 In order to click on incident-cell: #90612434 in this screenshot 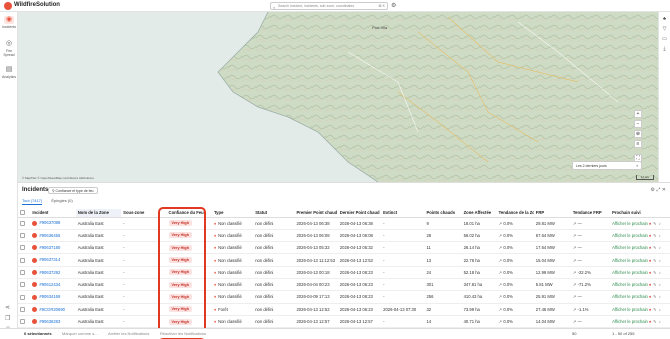, I will do `click(53, 285)`.